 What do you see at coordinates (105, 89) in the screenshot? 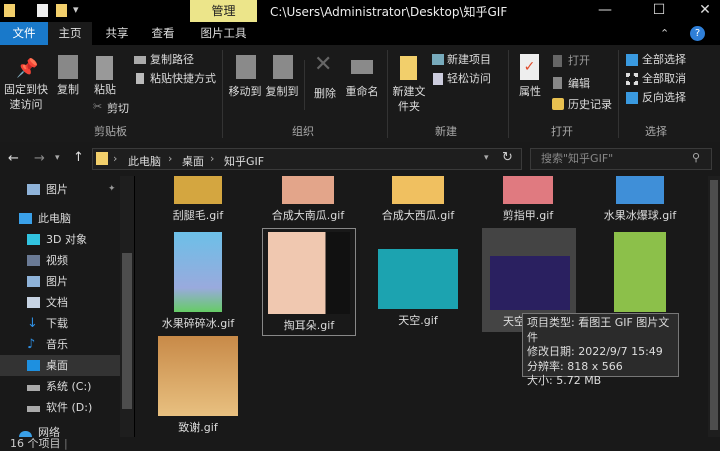
I see `paste-button: 粘贴` at bounding box center [105, 89].